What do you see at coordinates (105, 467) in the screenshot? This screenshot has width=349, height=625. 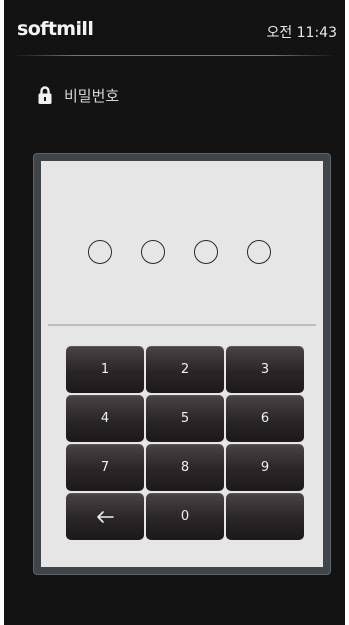 I see `key-7: 7` at bounding box center [105, 467].